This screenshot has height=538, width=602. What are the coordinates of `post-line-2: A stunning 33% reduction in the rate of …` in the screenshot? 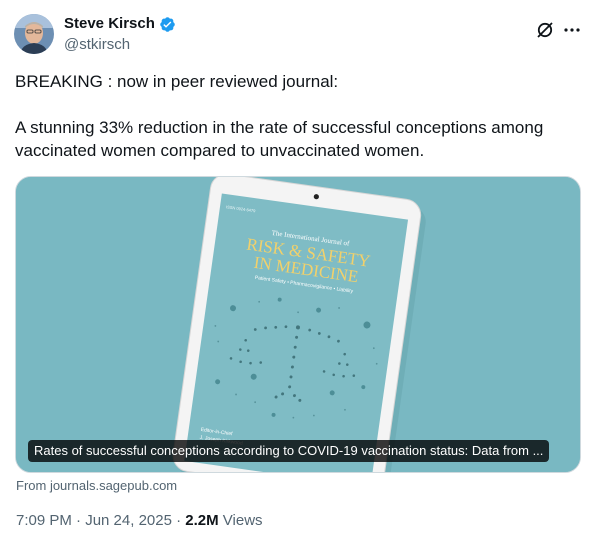 It's located at (279, 139).